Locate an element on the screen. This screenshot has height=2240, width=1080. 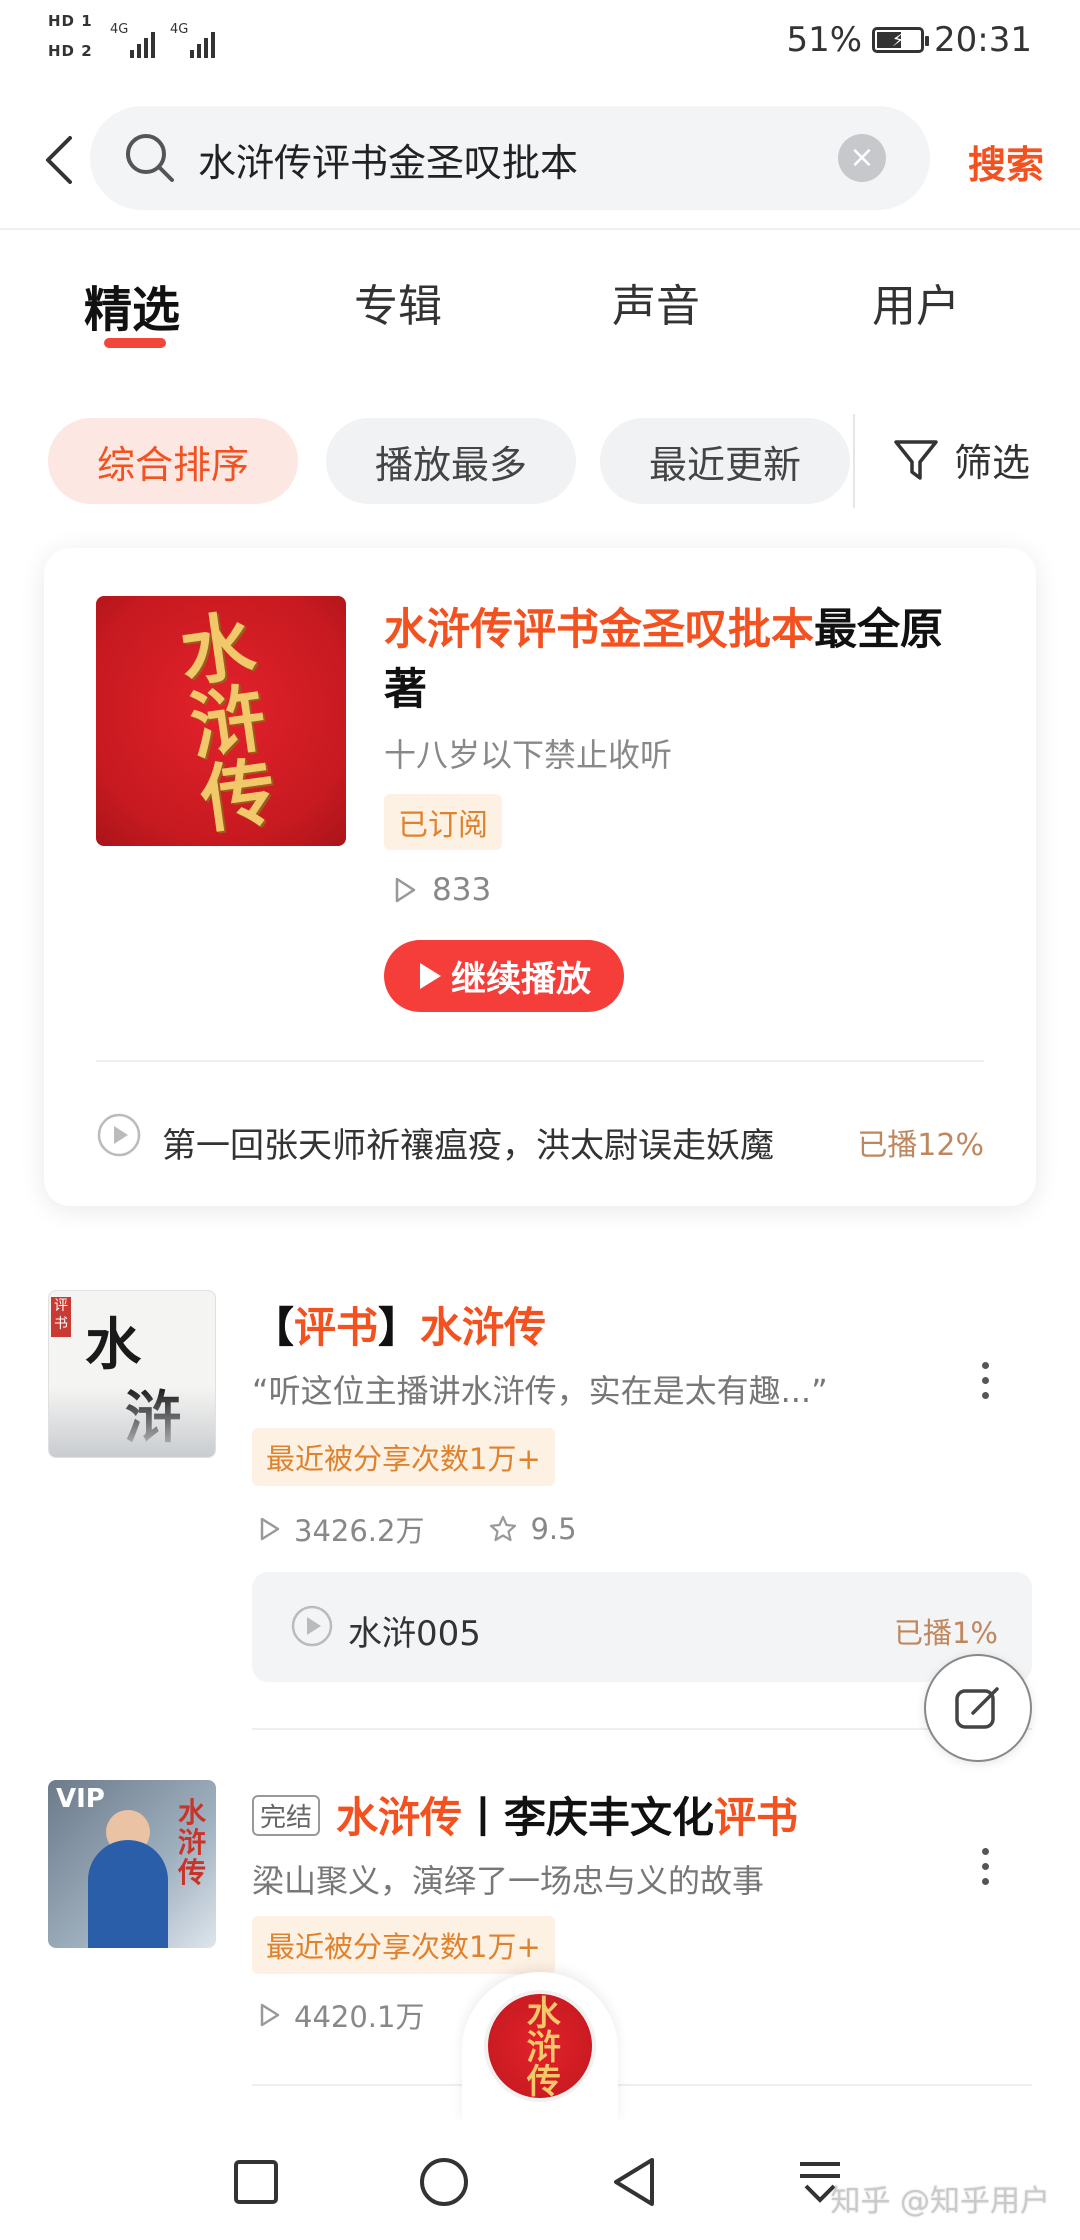
mini-player: 水浒传 is located at coordinates (540, 2047).